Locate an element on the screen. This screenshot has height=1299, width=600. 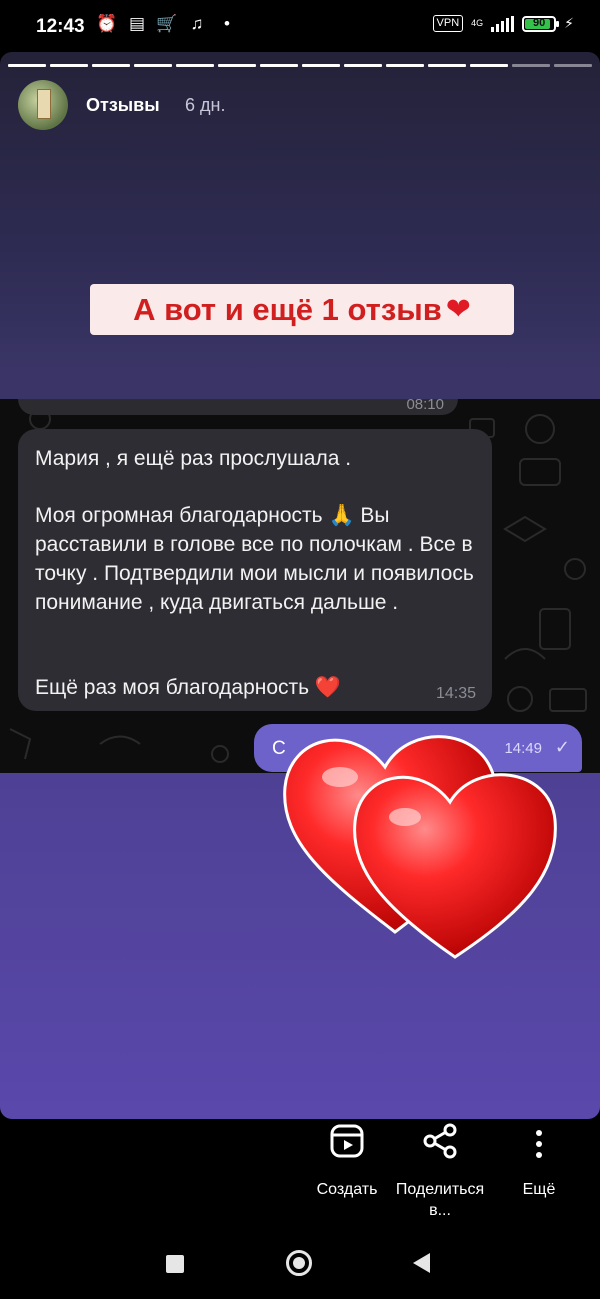
create-label: Создать is located at coordinates (347, 1189).